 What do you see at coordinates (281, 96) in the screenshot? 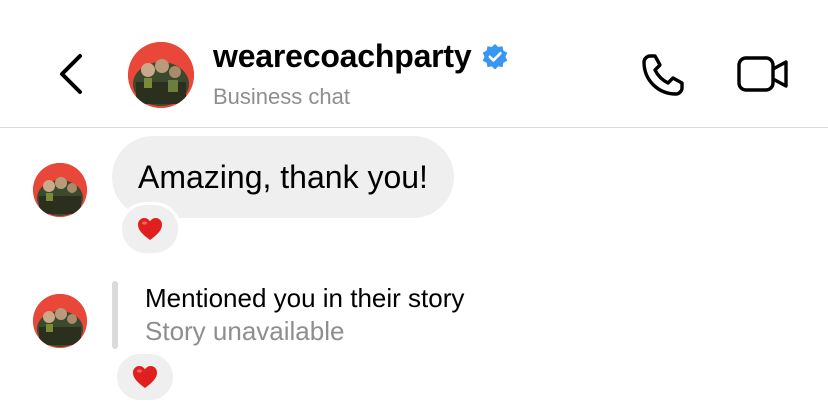
I see `chat-subtitle: Business chat` at bounding box center [281, 96].